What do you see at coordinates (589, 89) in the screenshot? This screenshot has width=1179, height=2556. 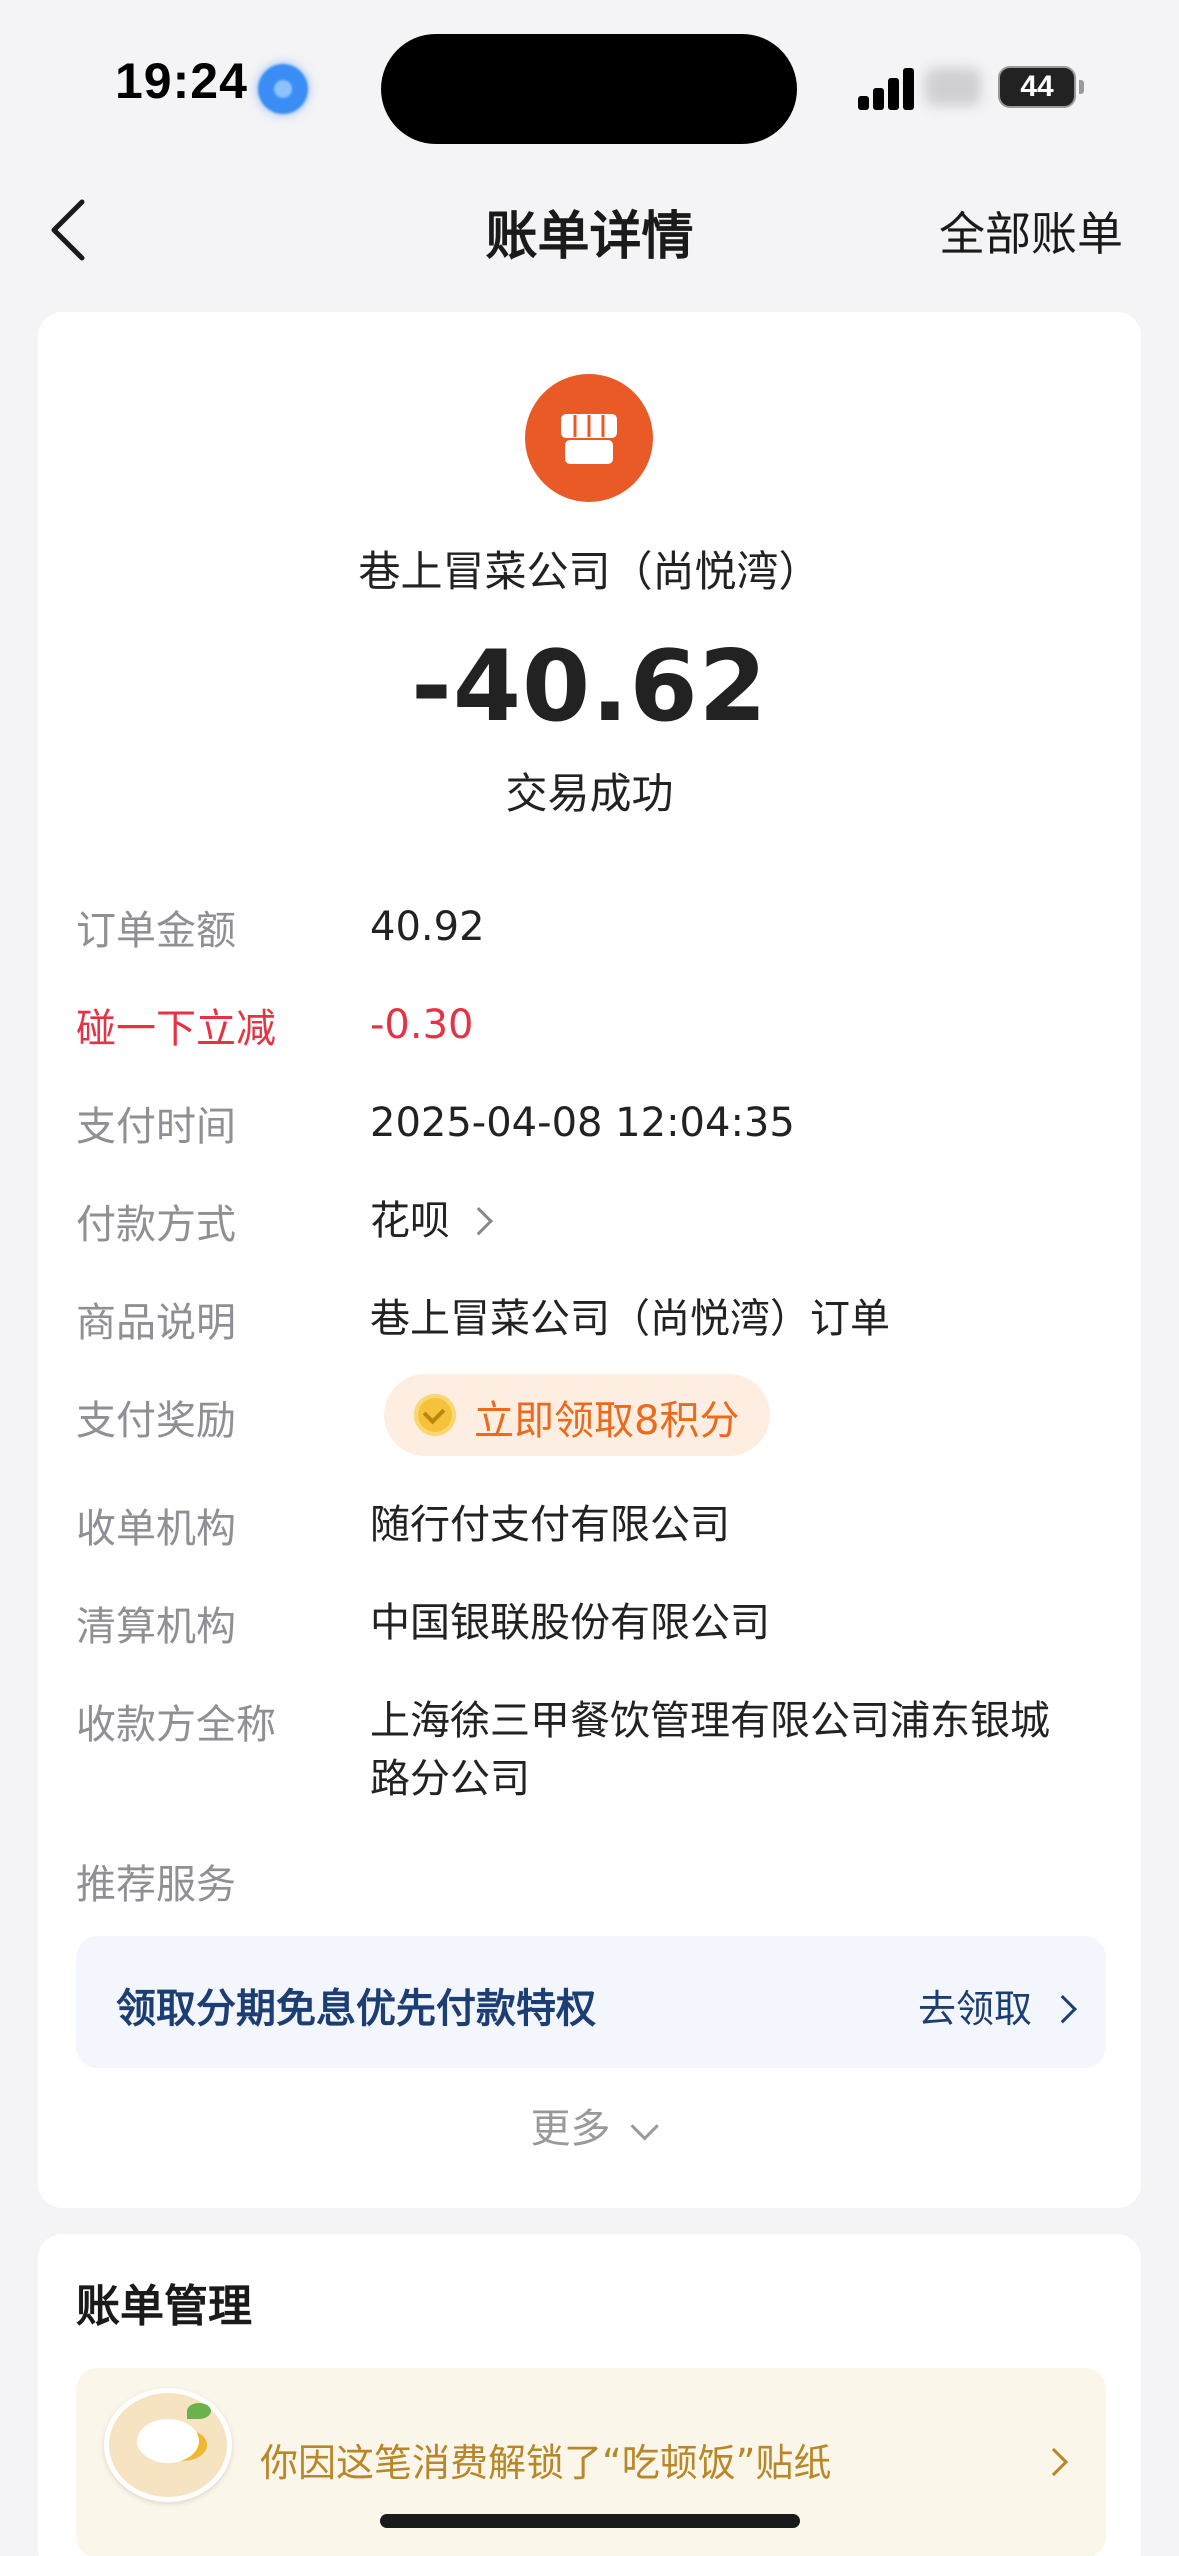 I see `dynamic-island` at bounding box center [589, 89].